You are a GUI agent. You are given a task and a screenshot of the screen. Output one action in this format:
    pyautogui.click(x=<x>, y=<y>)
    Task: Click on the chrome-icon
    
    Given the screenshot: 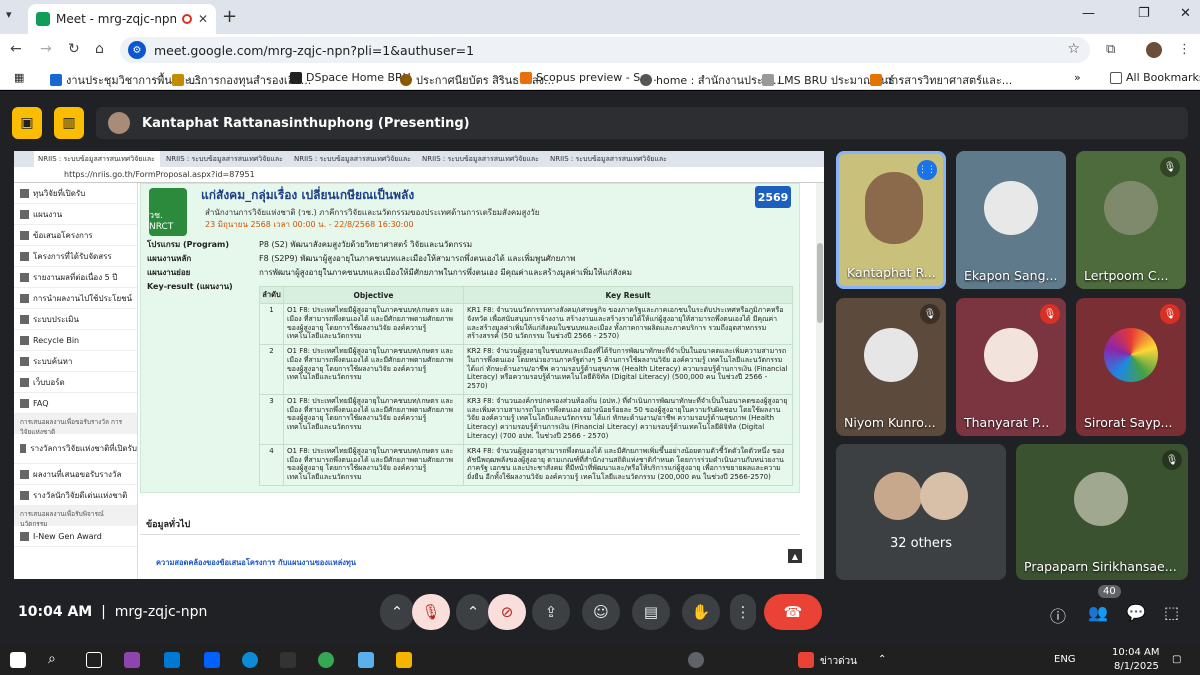 What is the action you would take?
    pyautogui.click(x=326, y=660)
    